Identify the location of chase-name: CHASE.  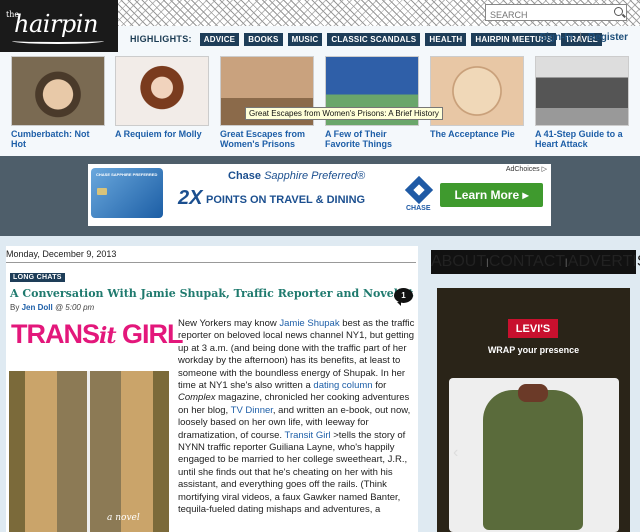
(418, 208).